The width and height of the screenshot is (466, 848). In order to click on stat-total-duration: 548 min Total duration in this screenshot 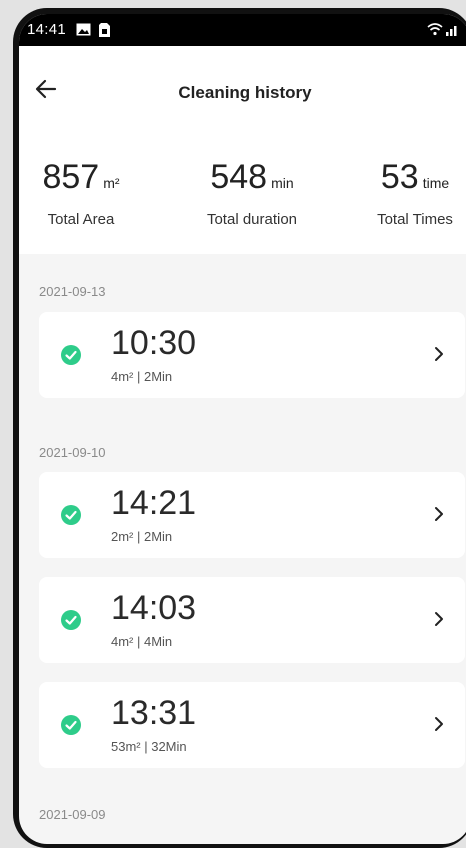, I will do `click(252, 193)`.